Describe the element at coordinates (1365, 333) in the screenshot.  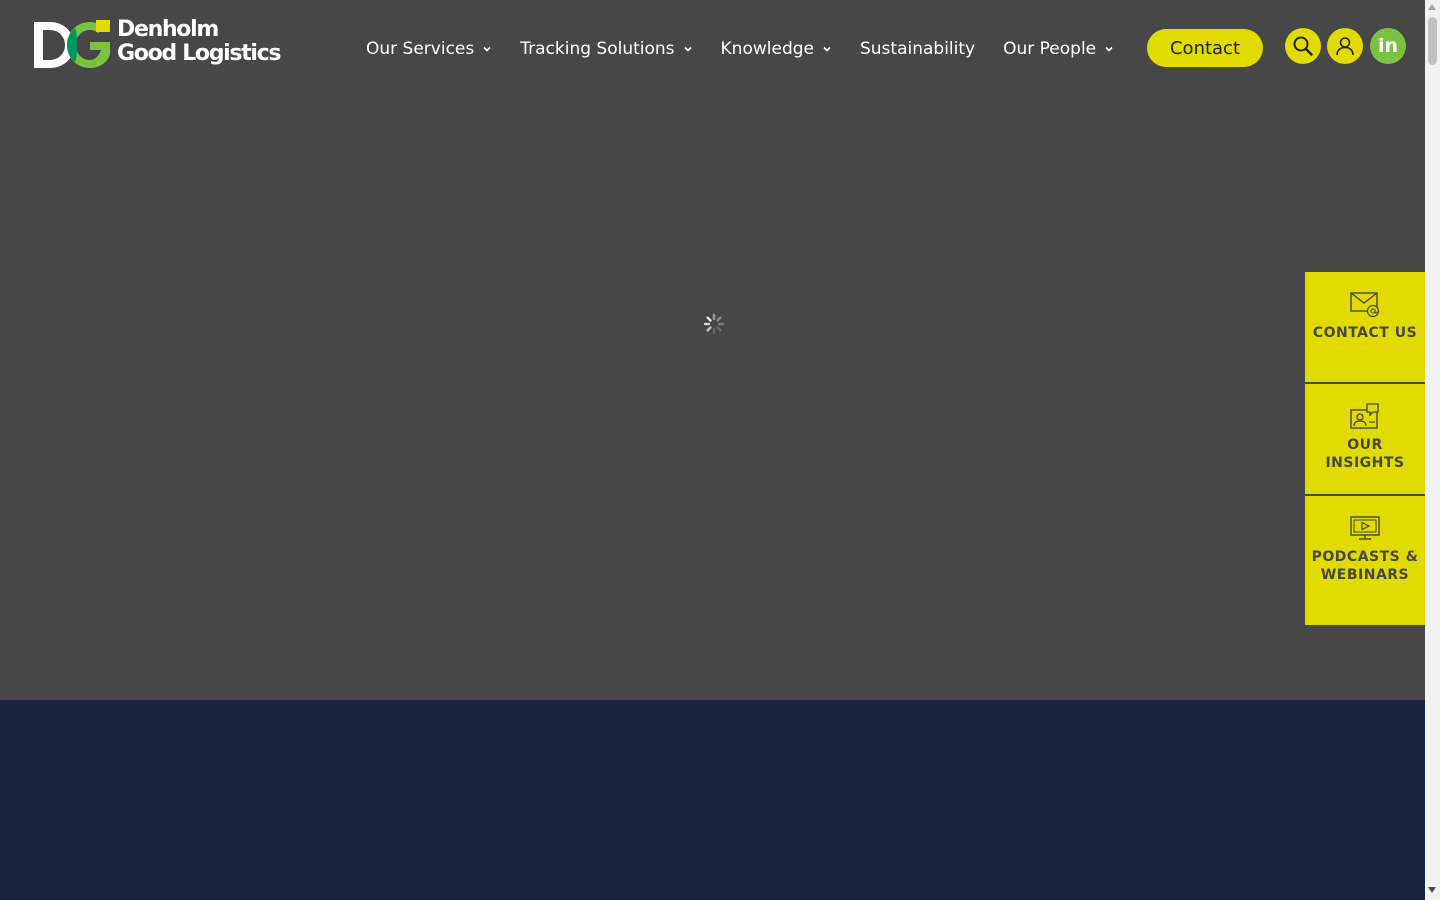
I see `side-tab-label: CONTACT US` at that location.